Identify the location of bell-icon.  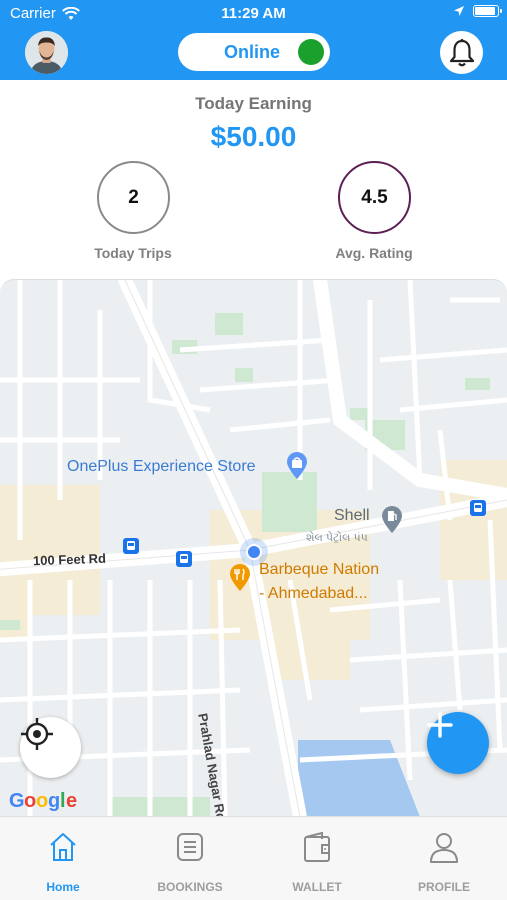
(461, 52).